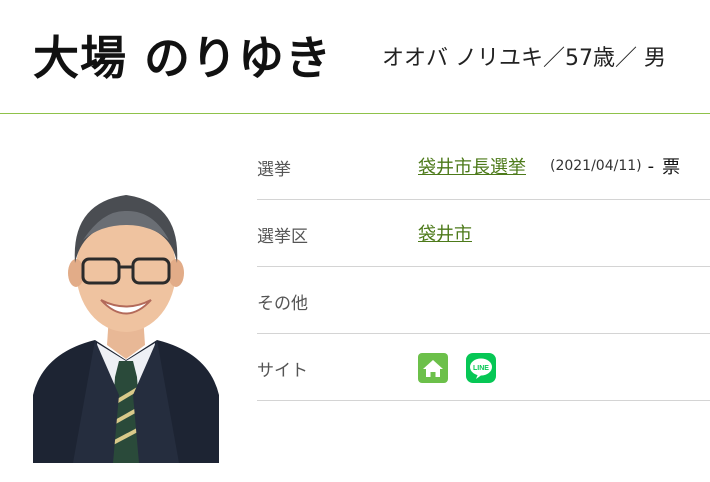 The image size is (710, 482). I want to click on profile-row-election: 選挙 袋井市長選挙 (2021/04/11) - 票, so click(483, 166).